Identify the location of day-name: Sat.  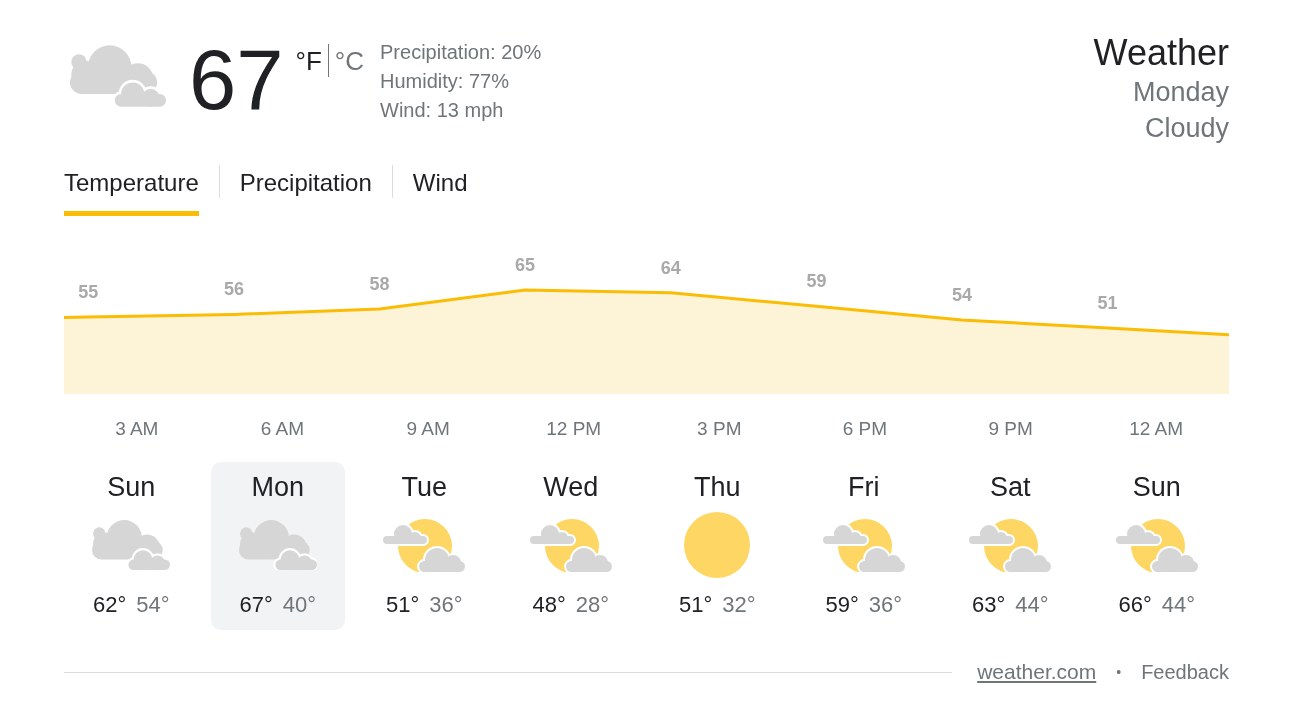
(1010, 487).